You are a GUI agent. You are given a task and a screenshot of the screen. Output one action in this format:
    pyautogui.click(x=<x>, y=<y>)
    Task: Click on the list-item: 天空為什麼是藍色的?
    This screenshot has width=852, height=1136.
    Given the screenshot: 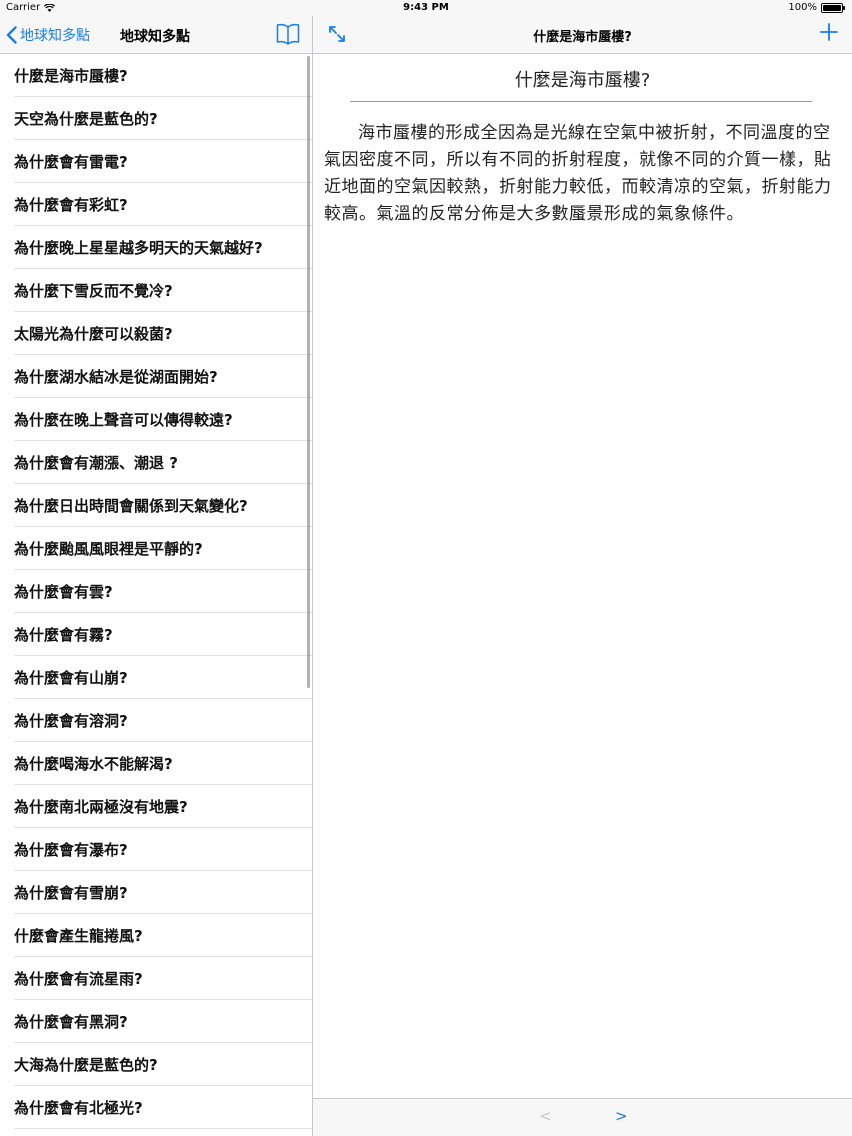 What is the action you would take?
    pyautogui.click(x=156, y=118)
    